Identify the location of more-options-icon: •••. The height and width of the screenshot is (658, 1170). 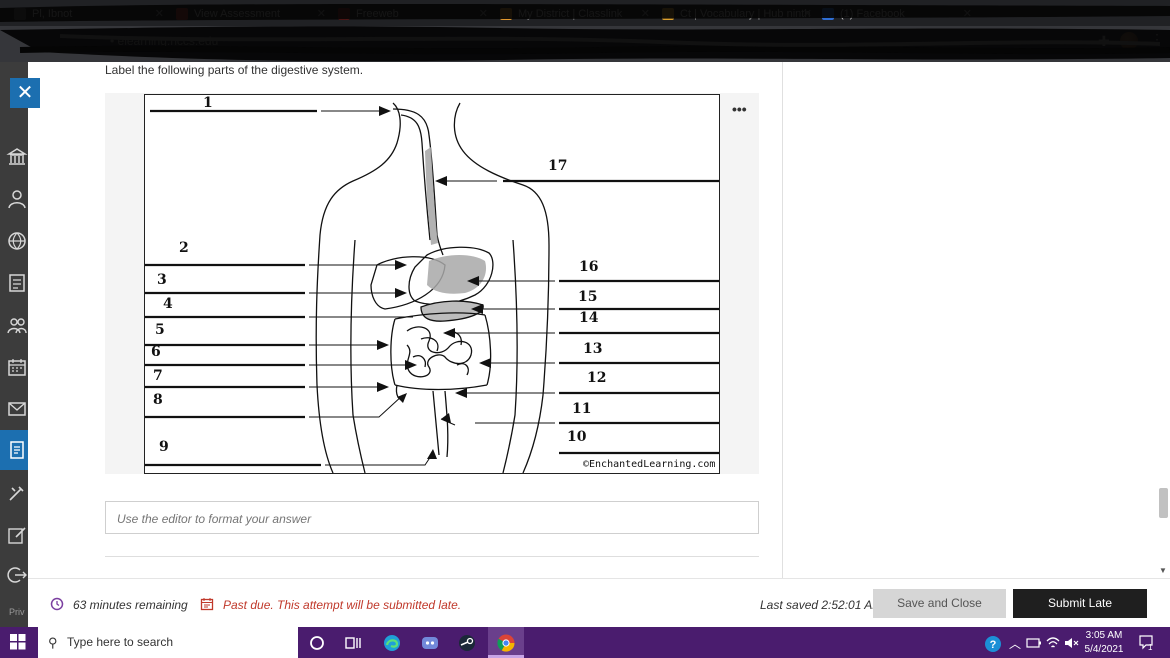
(739, 109).